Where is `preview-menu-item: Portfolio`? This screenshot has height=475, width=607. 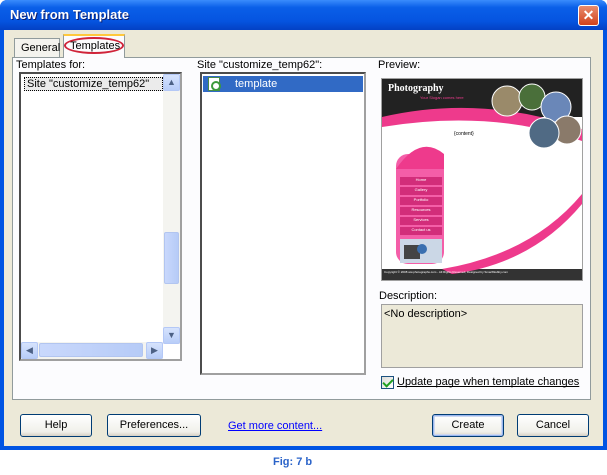 preview-menu-item: Portfolio is located at coordinates (421, 199).